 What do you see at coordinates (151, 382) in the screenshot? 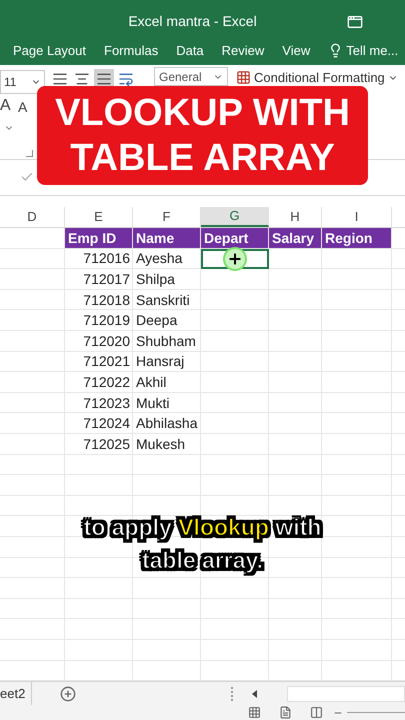
I see `table-cell-text: Akhil` at bounding box center [151, 382].